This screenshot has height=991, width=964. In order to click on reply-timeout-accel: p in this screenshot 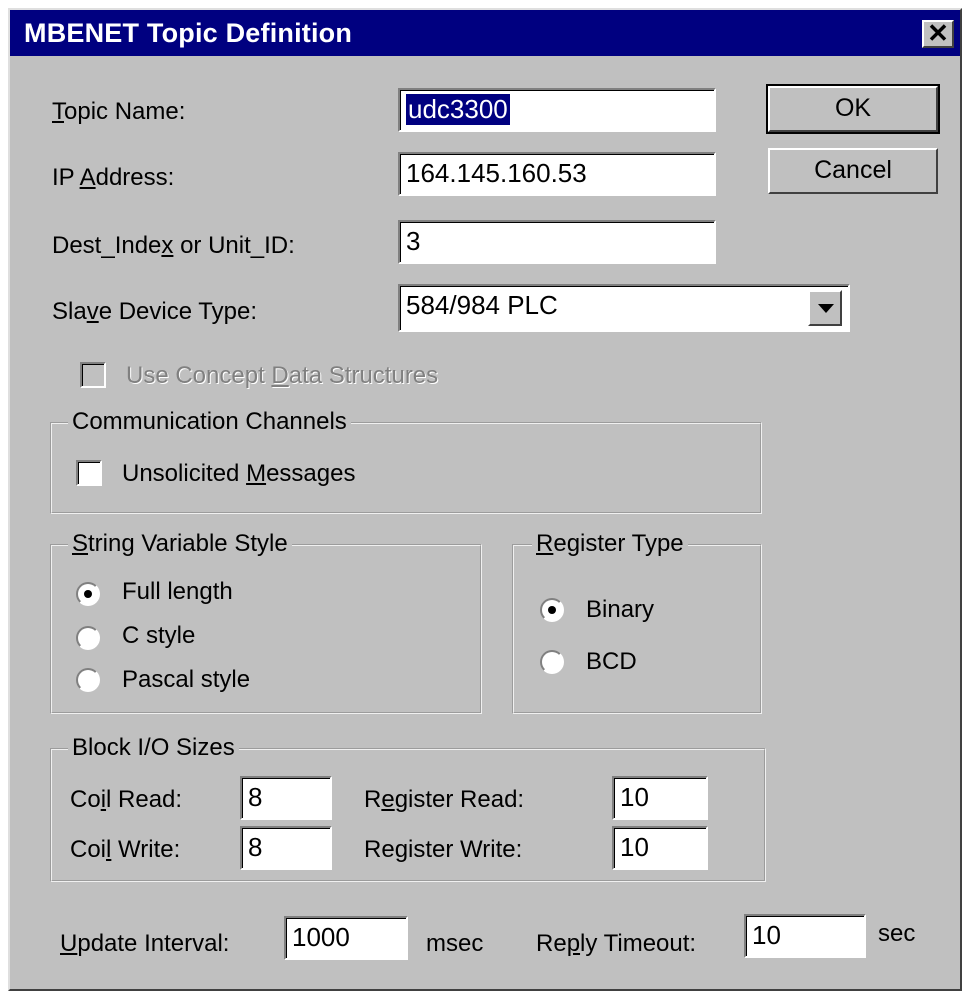, I will do `click(573, 943)`.